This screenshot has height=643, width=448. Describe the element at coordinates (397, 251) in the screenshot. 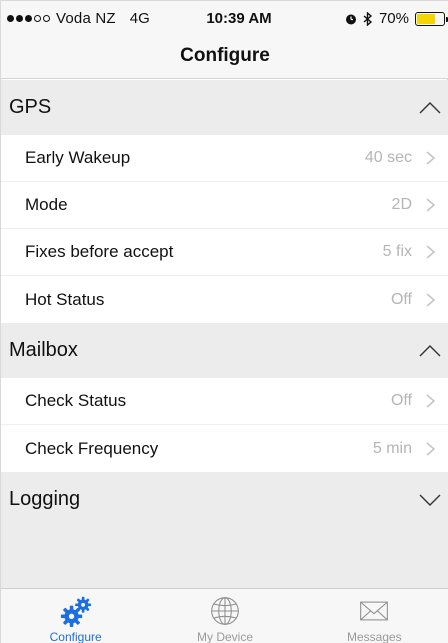

I see `setting-value: 5 fix` at that location.